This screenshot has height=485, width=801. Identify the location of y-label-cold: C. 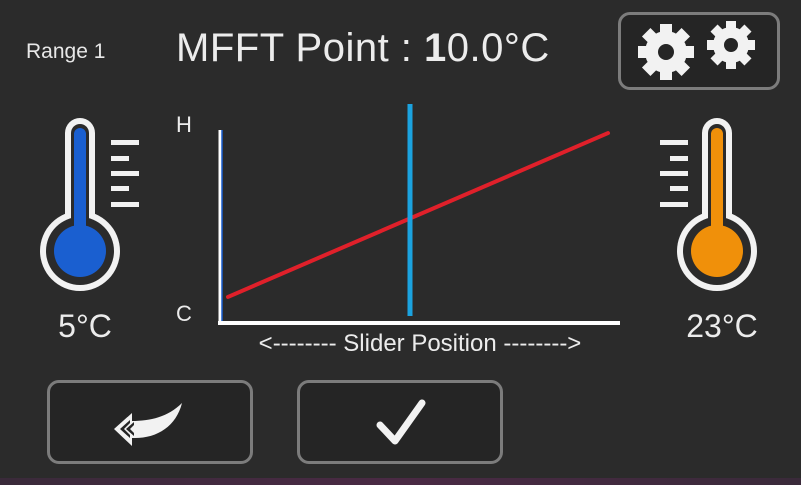
(184, 313).